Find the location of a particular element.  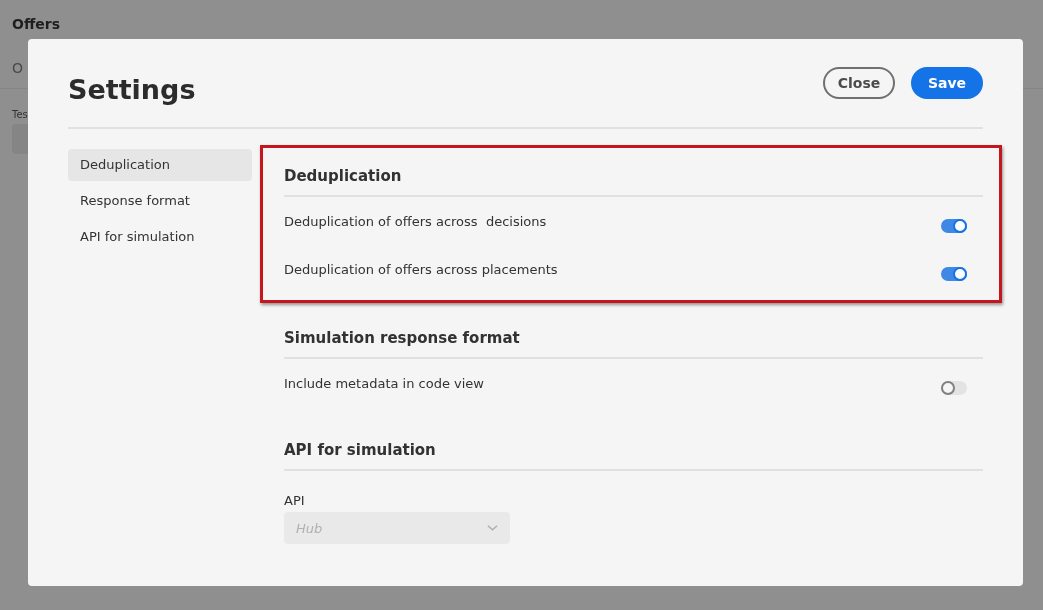

section-heading: API for simulation is located at coordinates (633, 456).